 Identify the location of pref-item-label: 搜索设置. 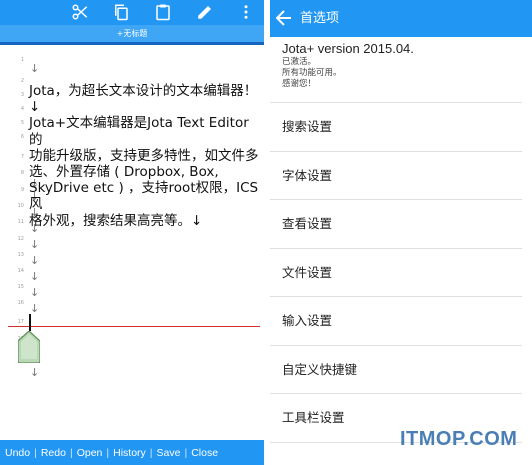
(307, 126).